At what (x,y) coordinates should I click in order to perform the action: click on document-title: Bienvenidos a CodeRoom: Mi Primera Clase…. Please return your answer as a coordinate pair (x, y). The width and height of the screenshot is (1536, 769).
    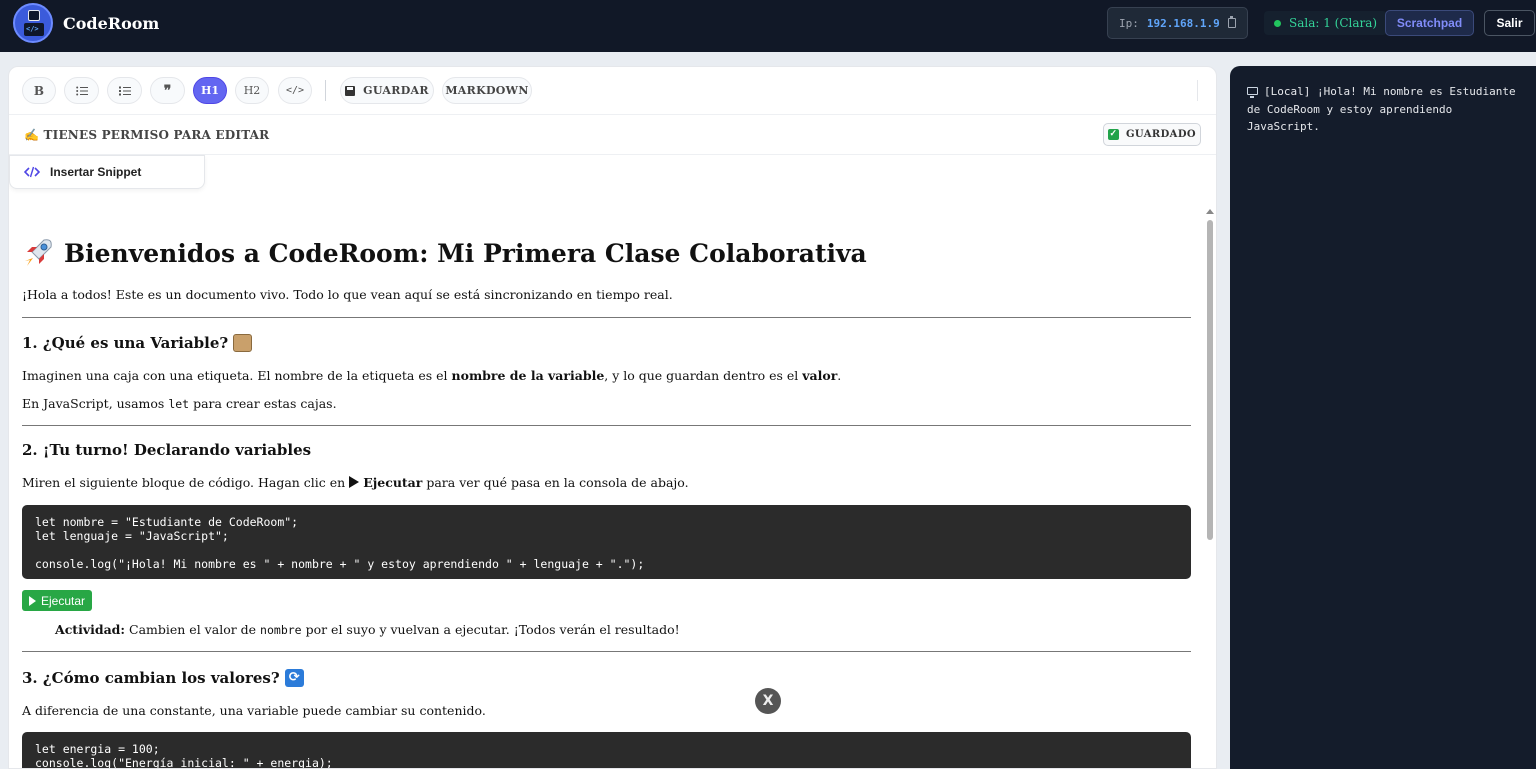
    Looking at the image, I should click on (444, 253).